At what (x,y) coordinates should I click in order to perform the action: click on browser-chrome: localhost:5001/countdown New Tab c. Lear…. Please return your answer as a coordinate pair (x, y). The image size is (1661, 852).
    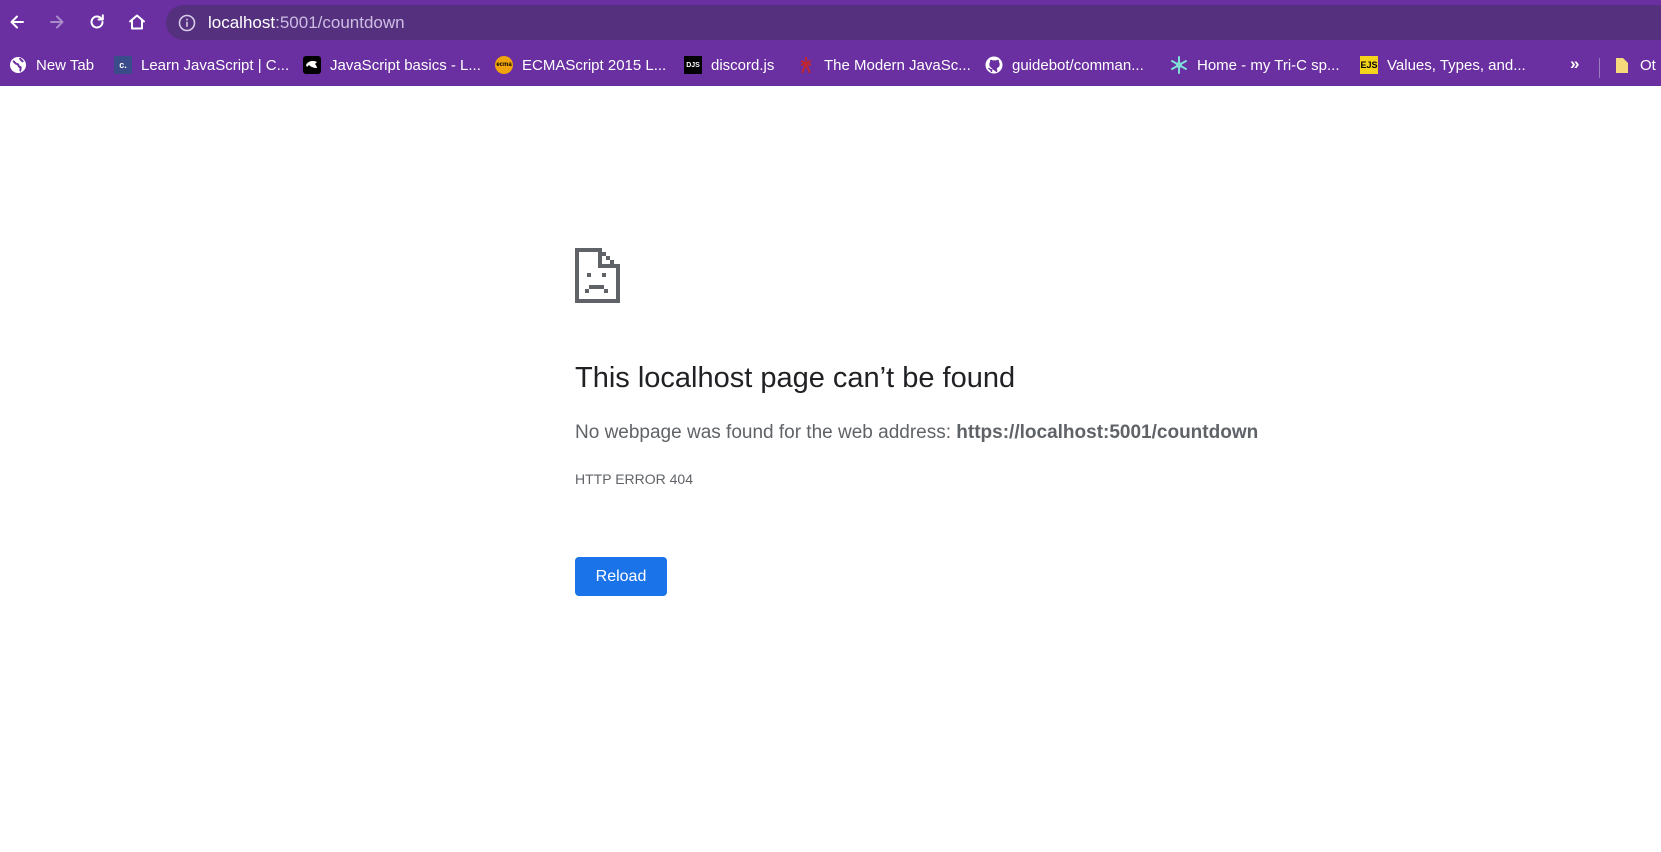
    Looking at the image, I should click on (830, 43).